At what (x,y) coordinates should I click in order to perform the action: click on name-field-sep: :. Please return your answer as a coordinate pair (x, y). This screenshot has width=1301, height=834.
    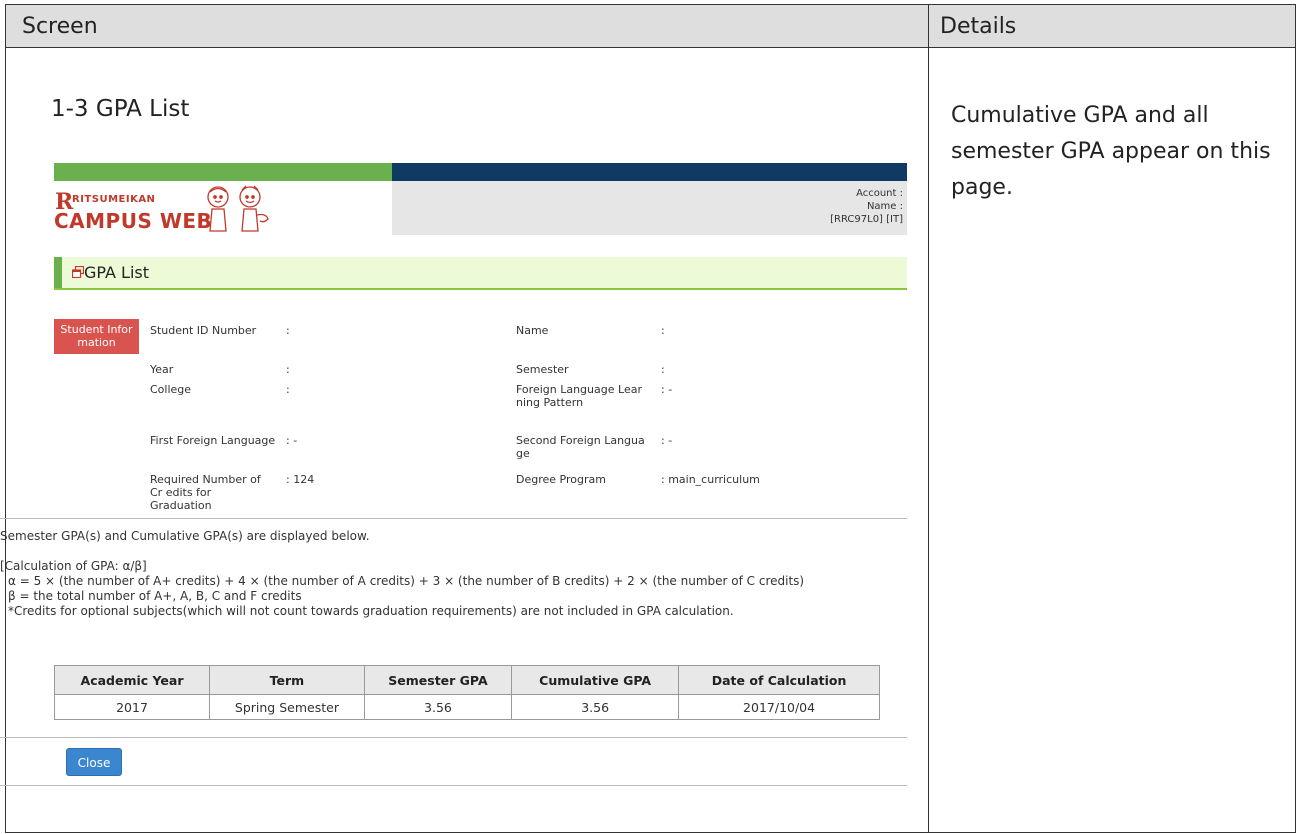
    Looking at the image, I should click on (663, 330).